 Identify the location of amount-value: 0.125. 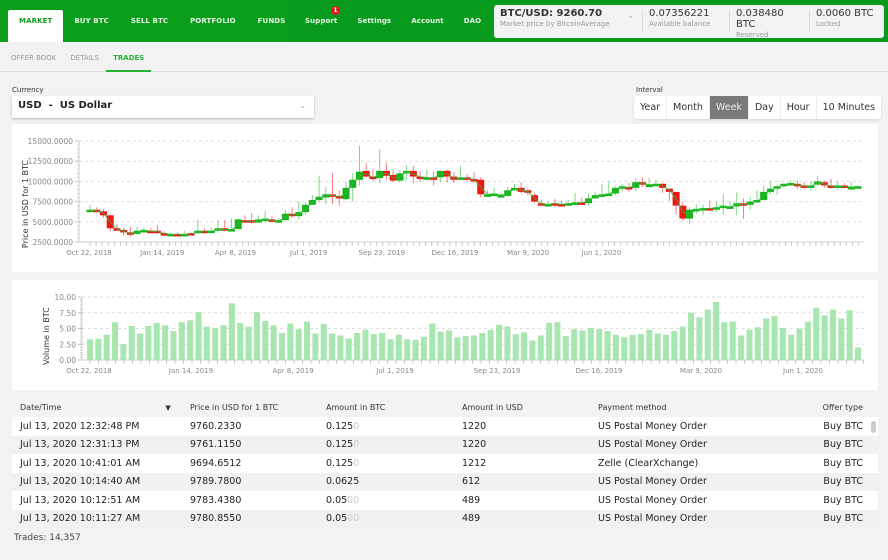
(340, 445).